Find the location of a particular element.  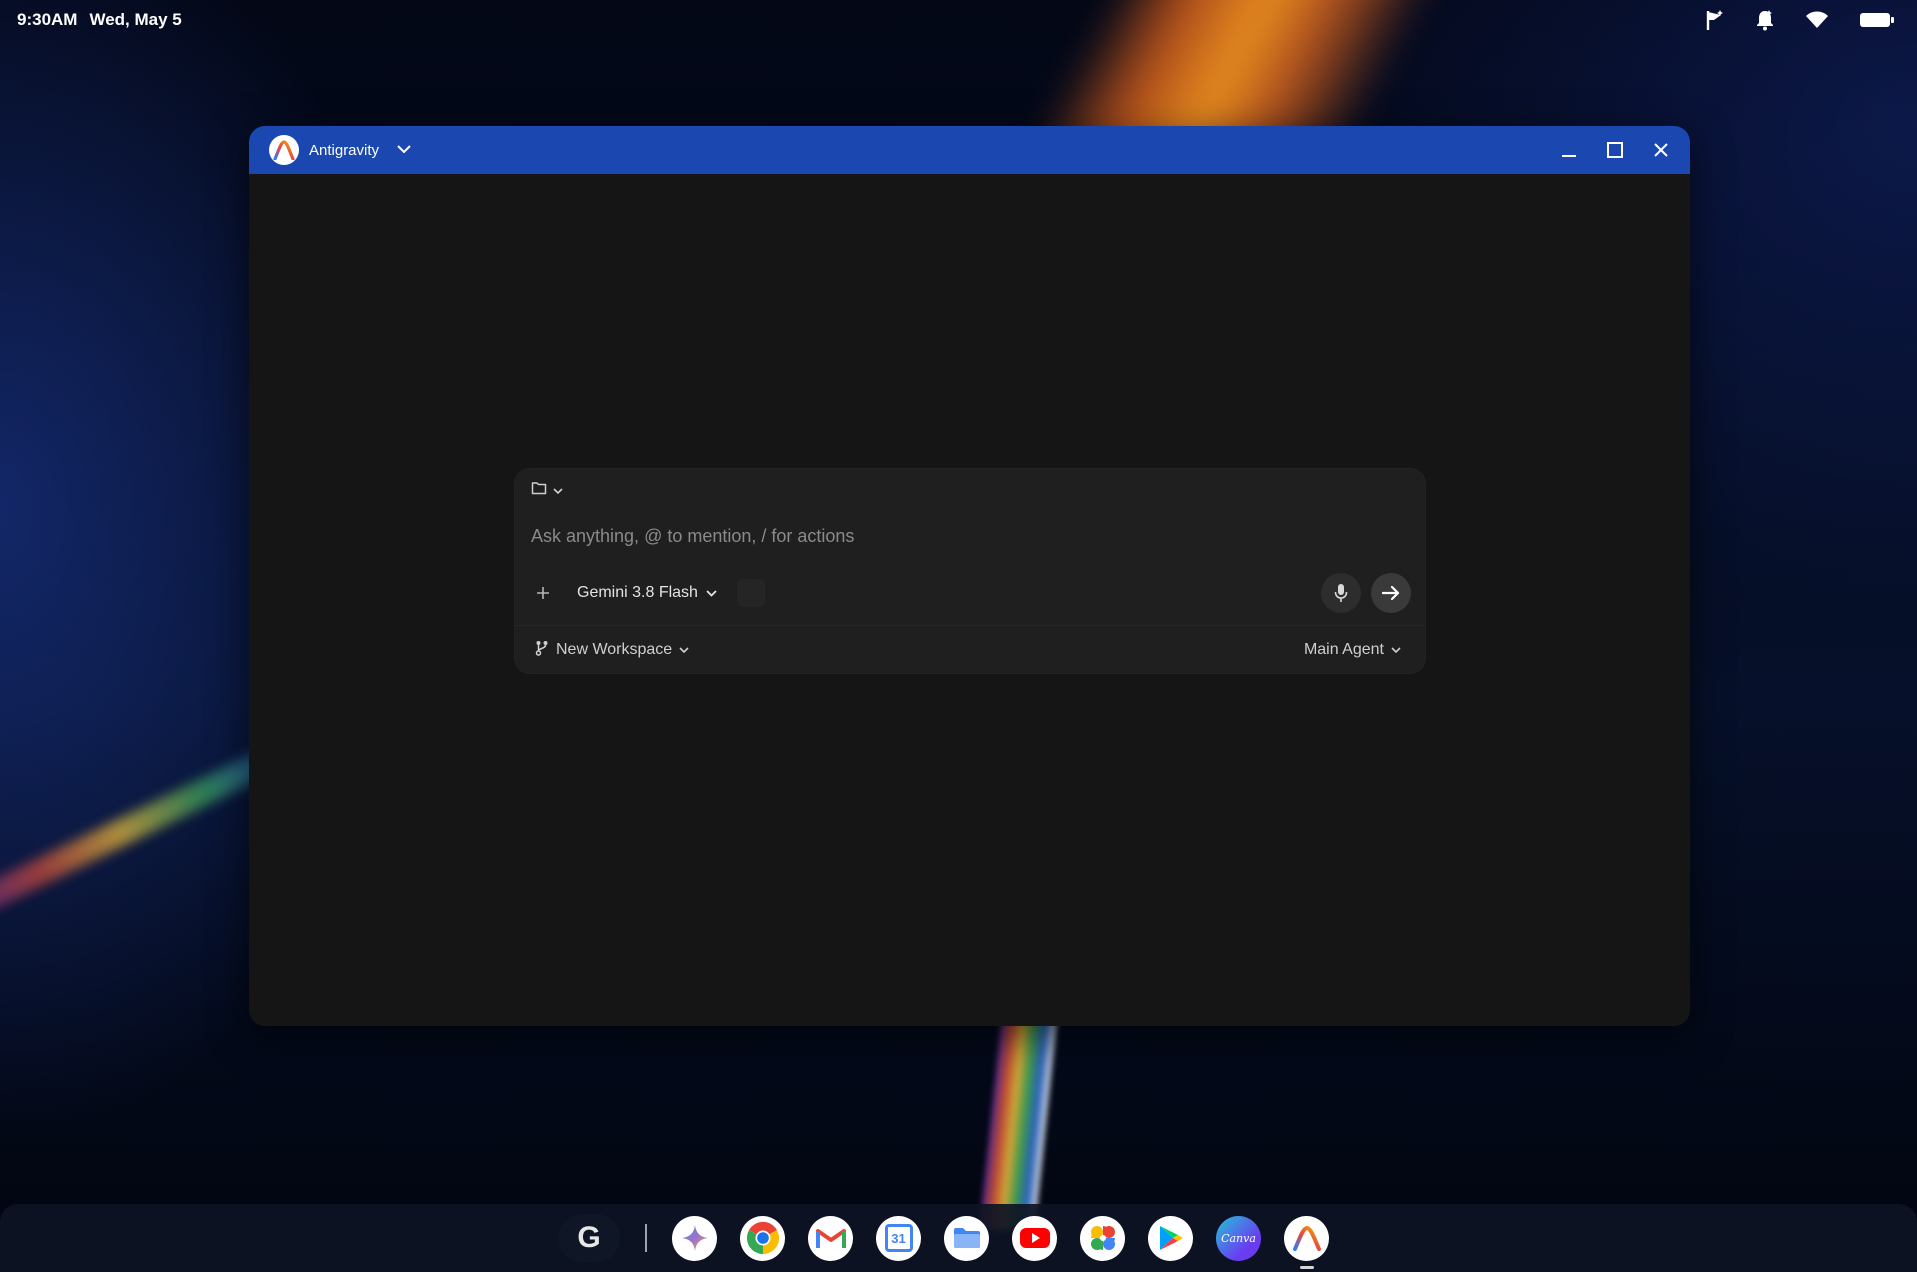

composer-divider is located at coordinates (970, 625).